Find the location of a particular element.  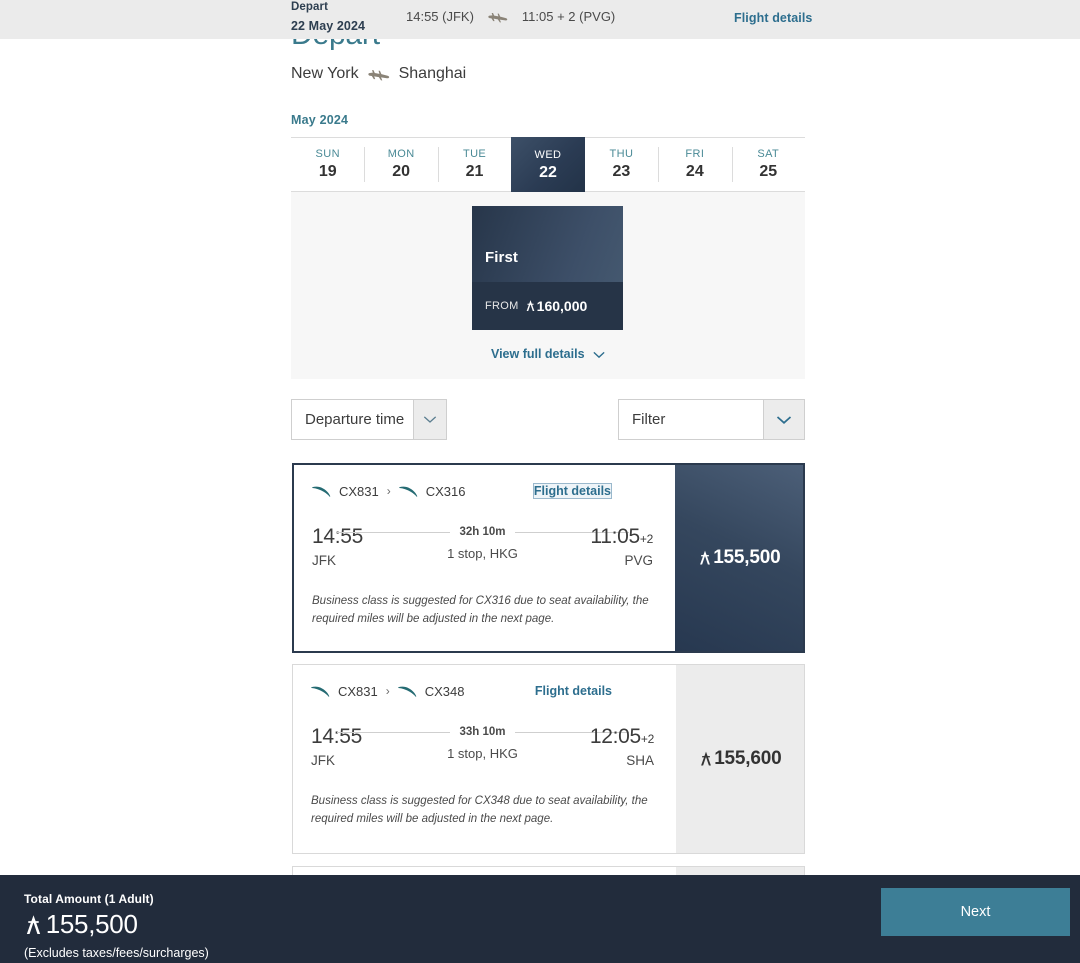

route-summary: New York Shanghai is located at coordinates (378, 74).